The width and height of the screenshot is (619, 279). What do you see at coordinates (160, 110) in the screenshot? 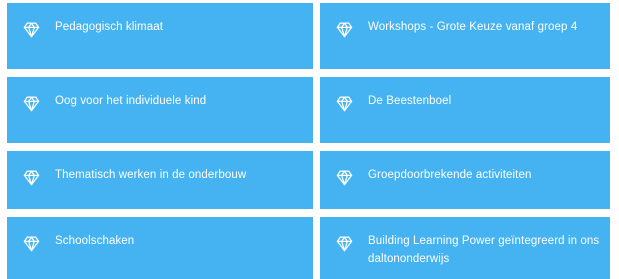
I see `tile-oog-voor-het-individuele-kind: Oog voor het individuele kind` at bounding box center [160, 110].